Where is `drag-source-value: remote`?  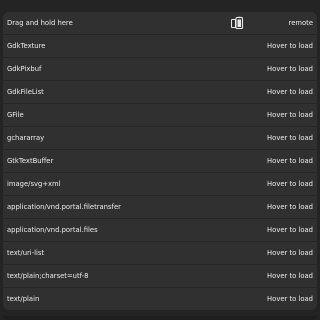 drag-source-value: remote is located at coordinates (300, 23).